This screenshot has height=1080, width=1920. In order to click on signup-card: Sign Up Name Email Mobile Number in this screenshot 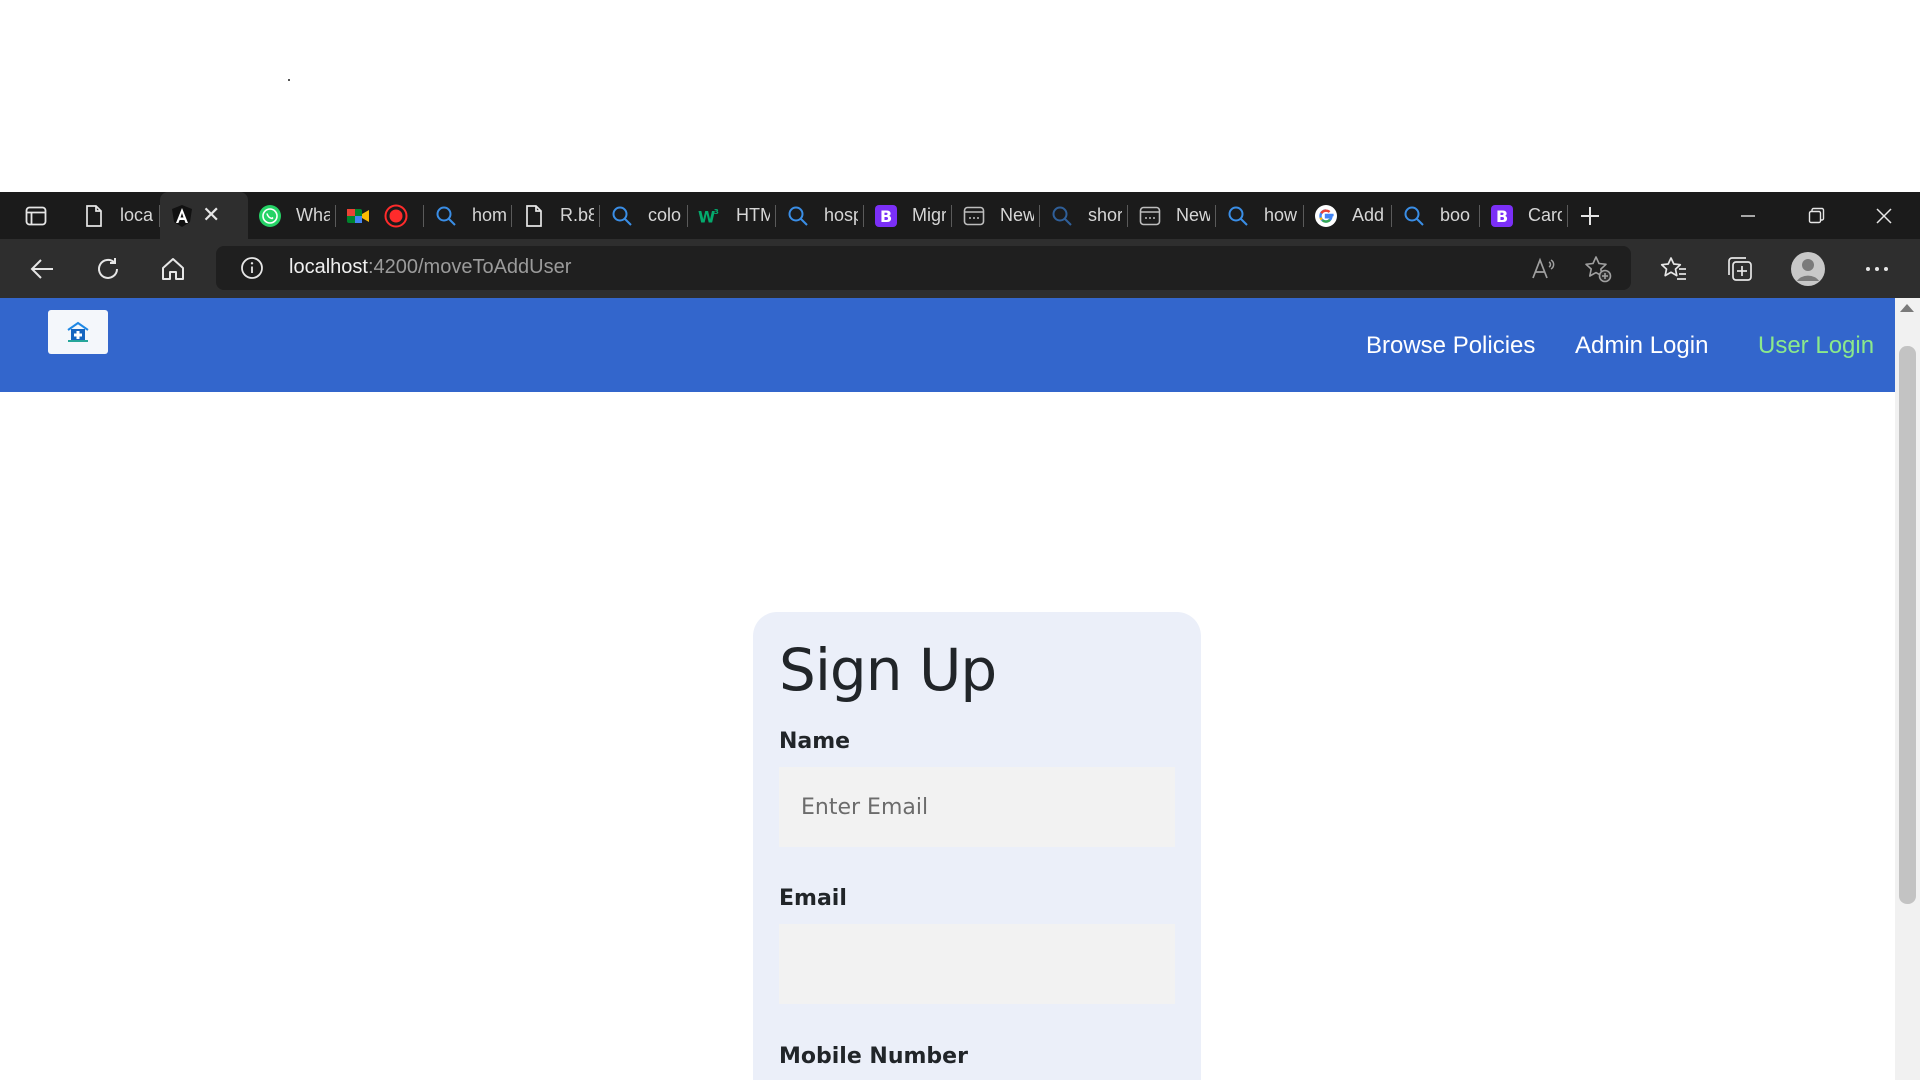, I will do `click(977, 846)`.